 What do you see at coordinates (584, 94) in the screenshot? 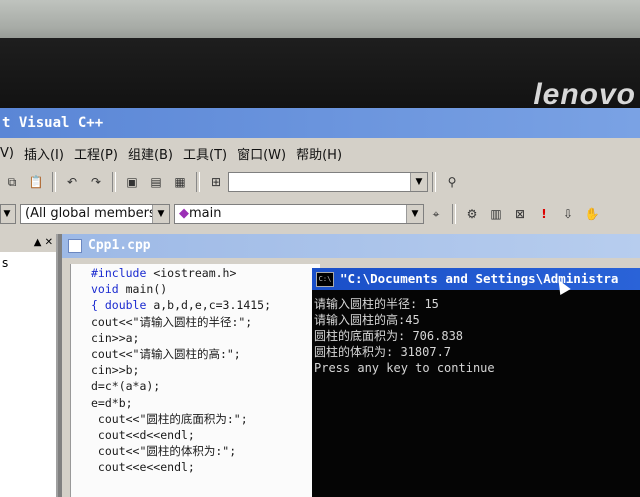
I see `brand-logo: lenovo` at bounding box center [584, 94].